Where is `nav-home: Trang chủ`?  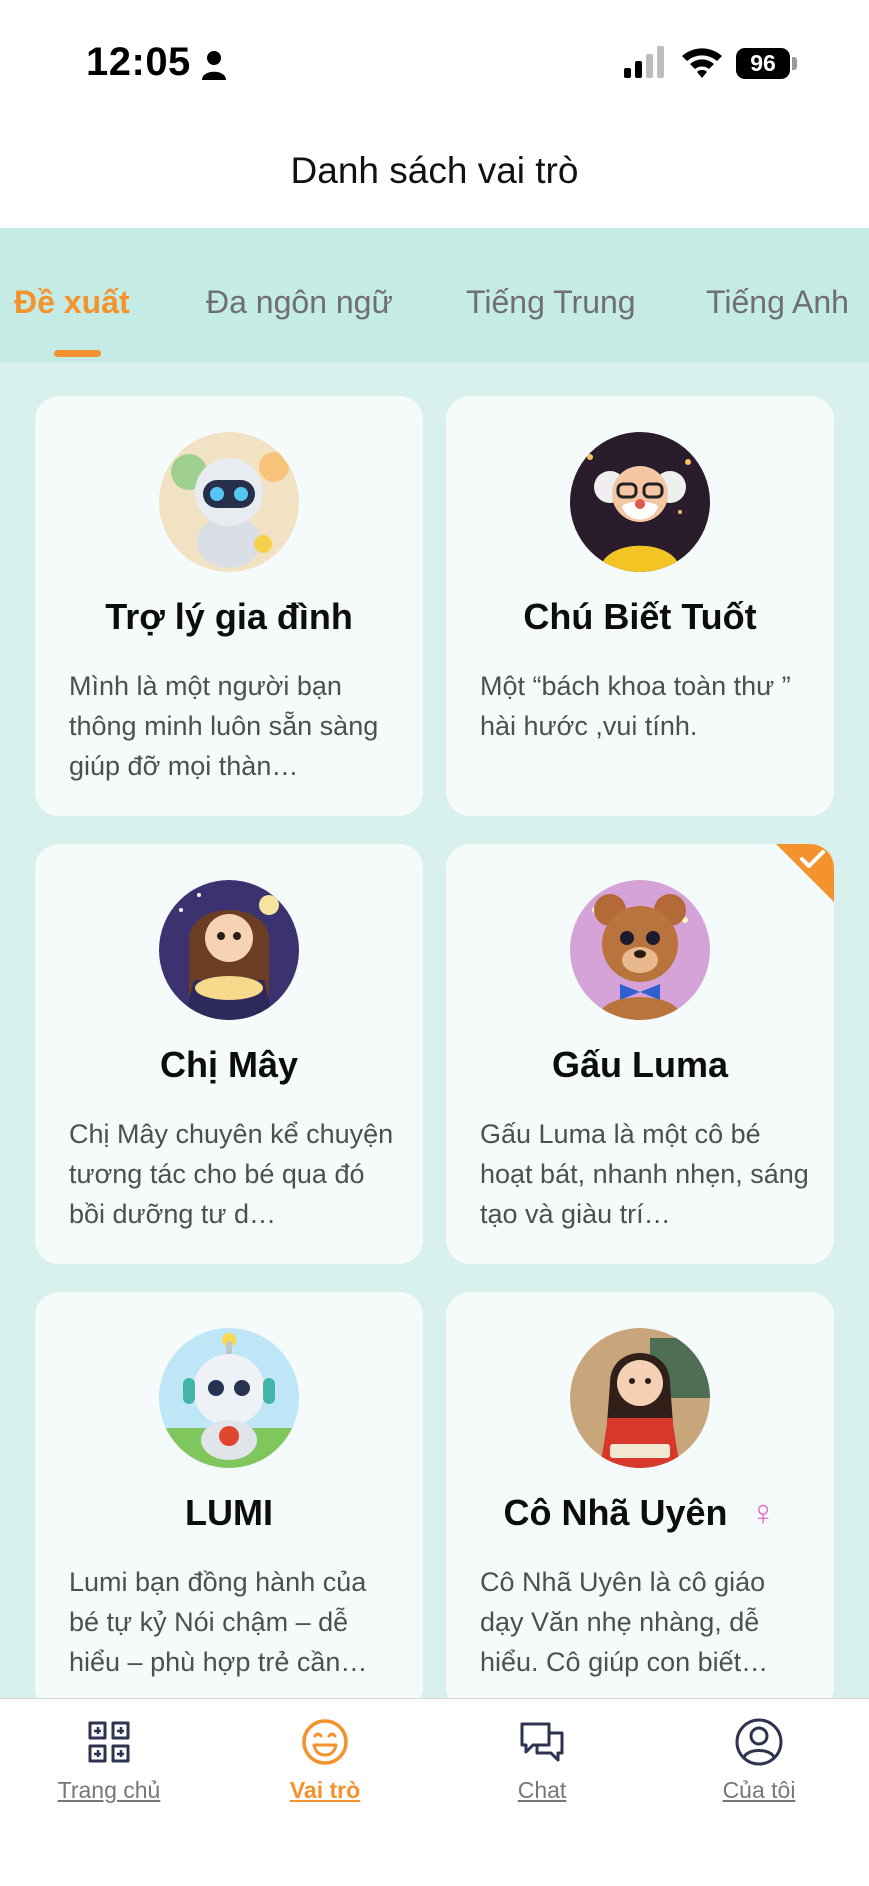 nav-home: Trang chủ is located at coordinates (109, 1760).